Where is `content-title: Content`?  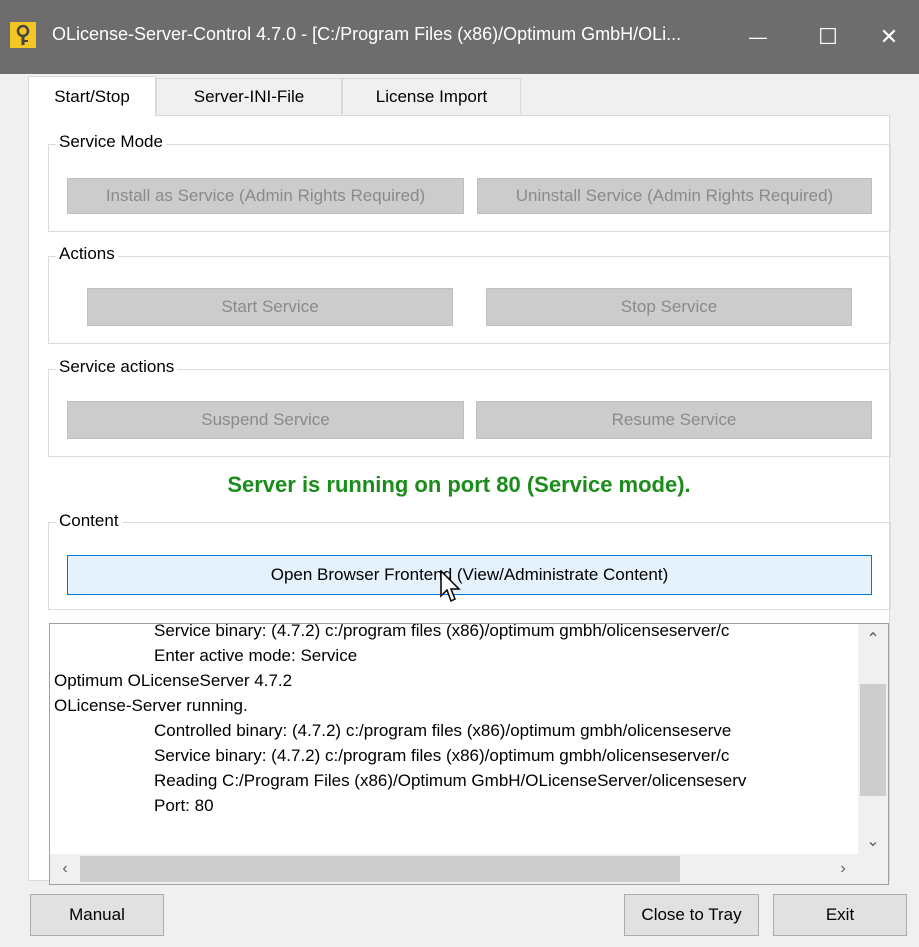 content-title: Content is located at coordinates (89, 521).